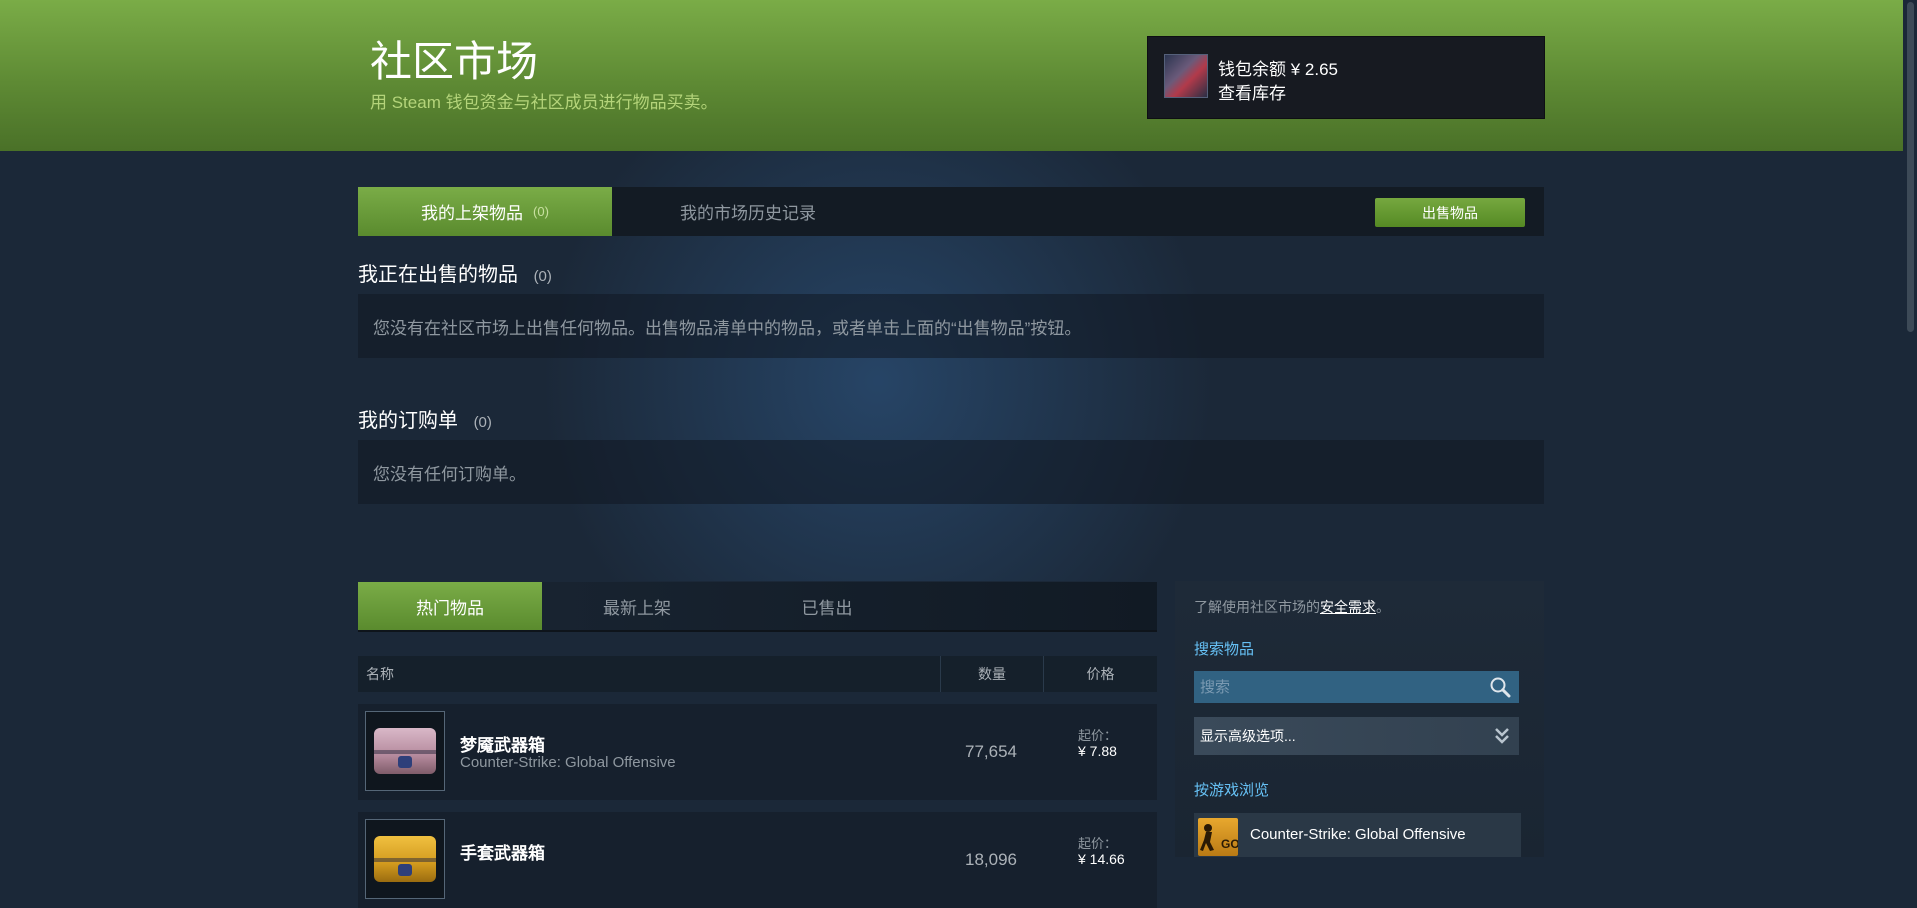 The height and width of the screenshot is (908, 1917). What do you see at coordinates (757, 860) in the screenshot?
I see `table-row: 手套武器箱 18,096 起价： ¥ 14.66` at bounding box center [757, 860].